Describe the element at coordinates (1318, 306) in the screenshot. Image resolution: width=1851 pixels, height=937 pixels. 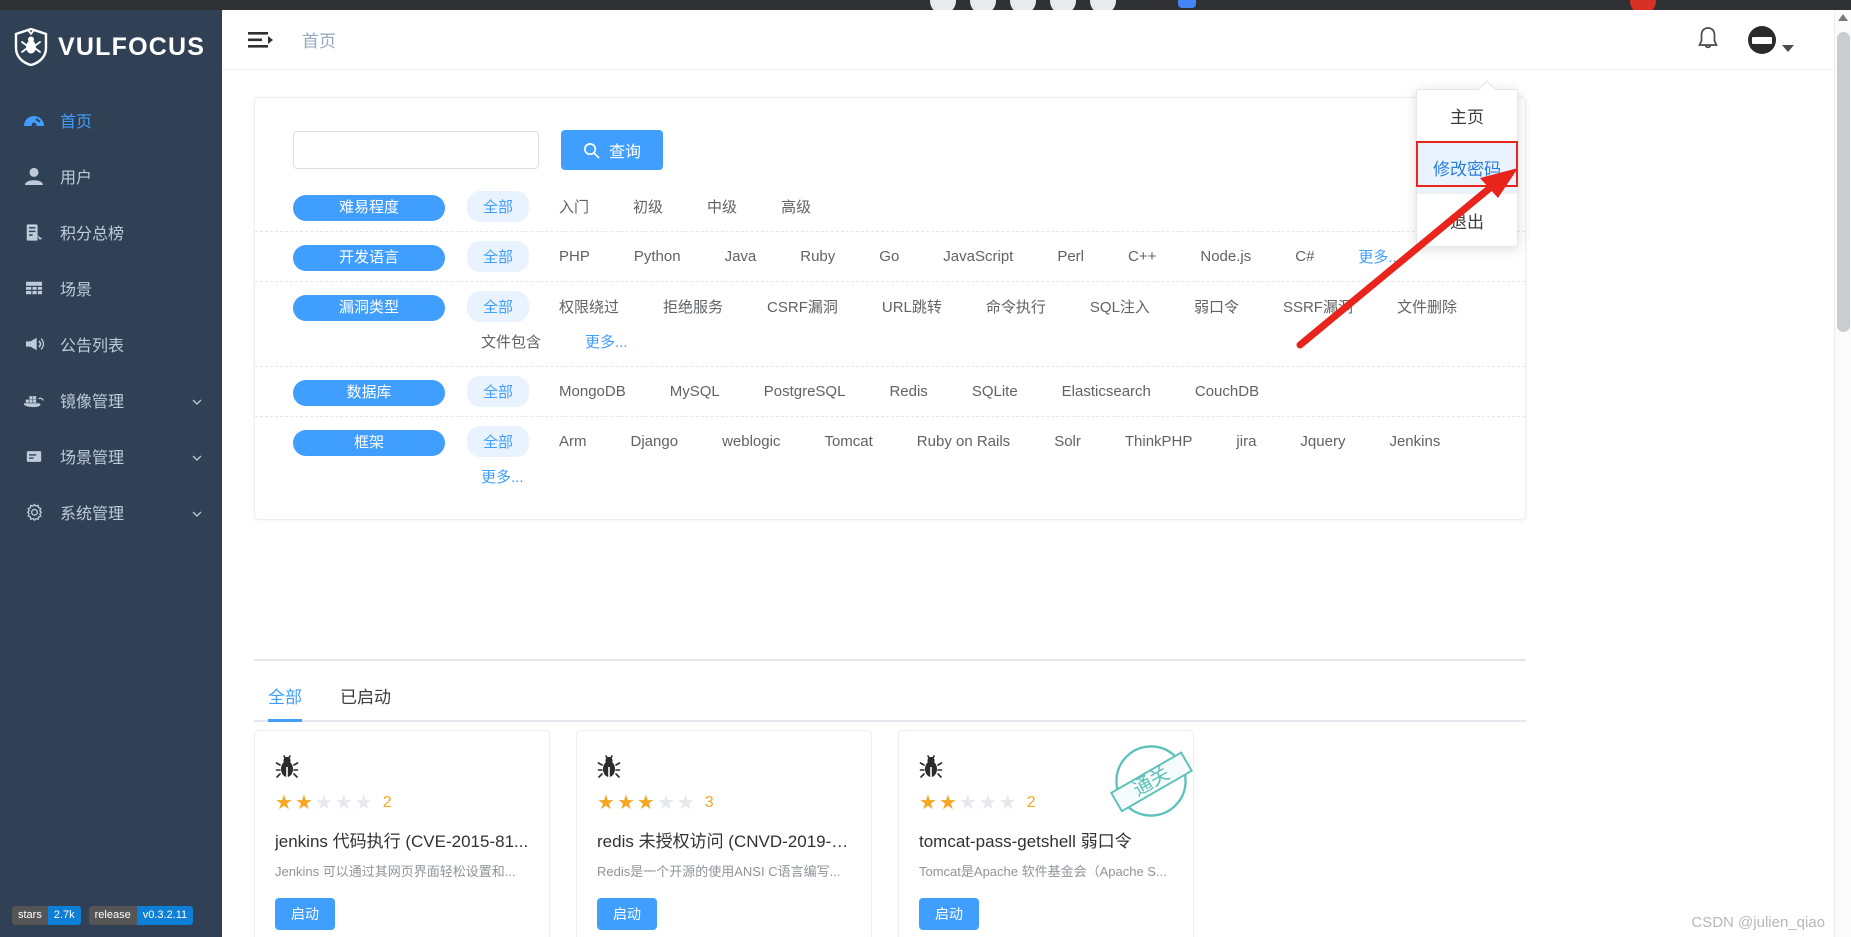
I see `filter-chip: SSRF漏洞` at that location.